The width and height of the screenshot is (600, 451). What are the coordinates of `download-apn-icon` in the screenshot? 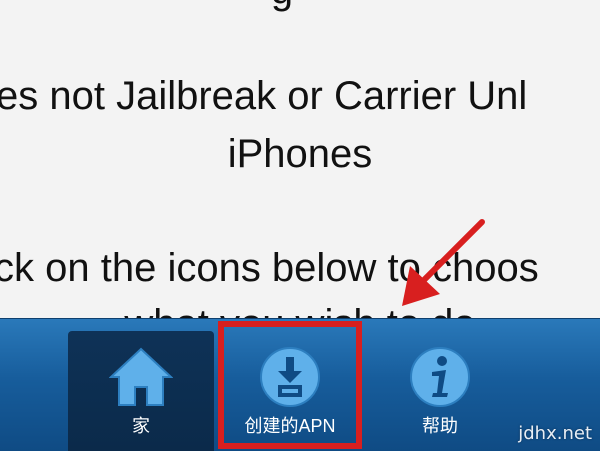 It's located at (290, 379).